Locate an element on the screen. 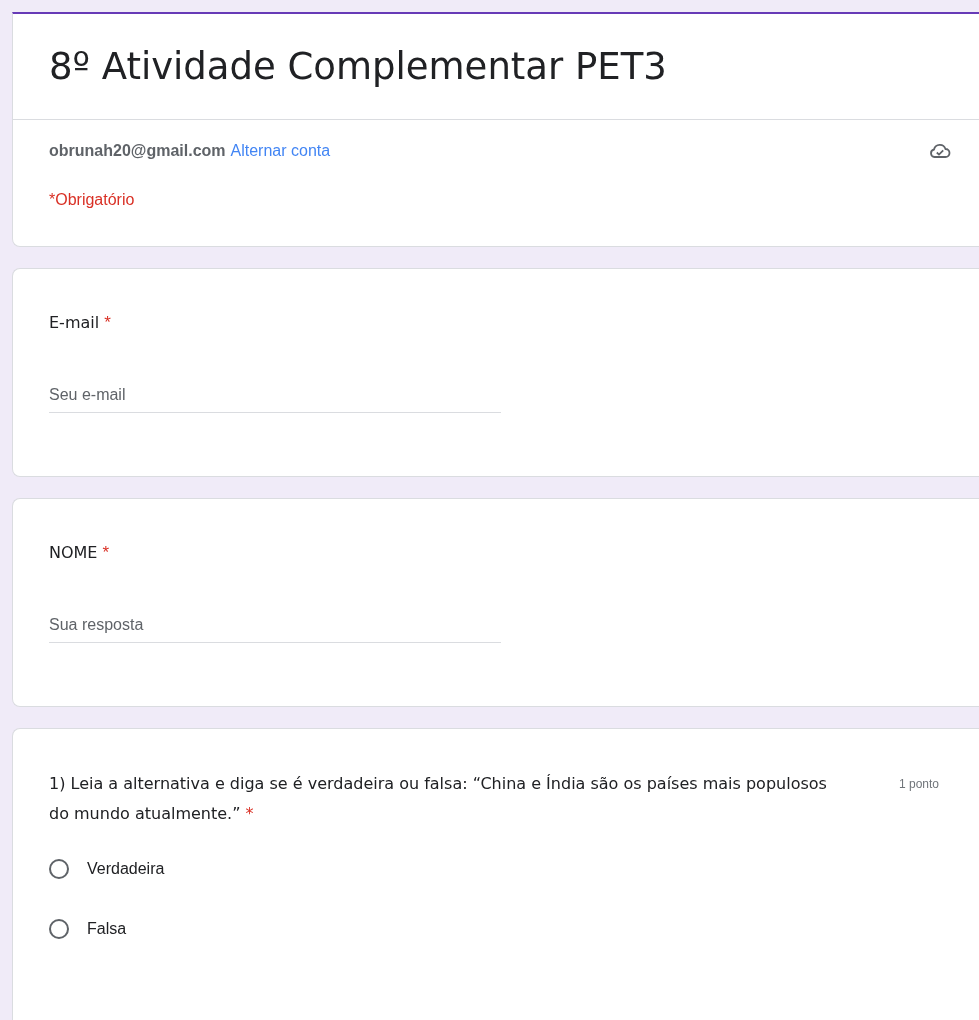 Image resolution: width=979 pixels, height=1020 pixels. answer-field: Sua resposta is located at coordinates (275, 629).